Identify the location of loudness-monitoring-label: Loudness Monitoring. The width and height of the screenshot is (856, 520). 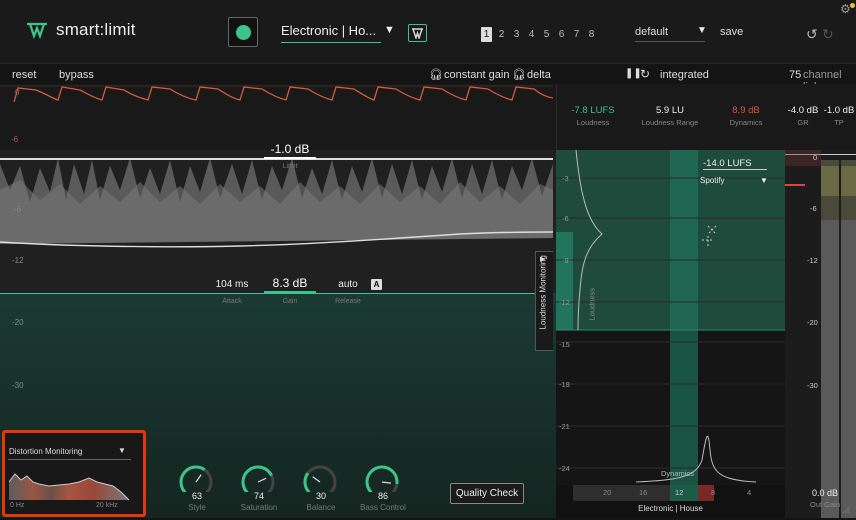
(543, 292).